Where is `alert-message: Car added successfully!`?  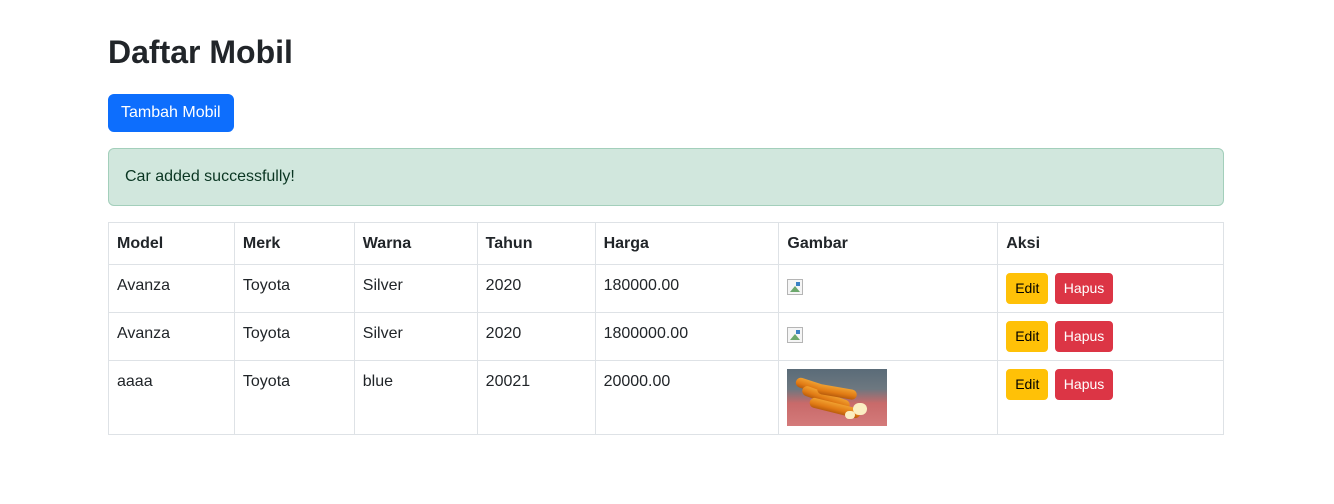
alert-message: Car added successfully! is located at coordinates (210, 176).